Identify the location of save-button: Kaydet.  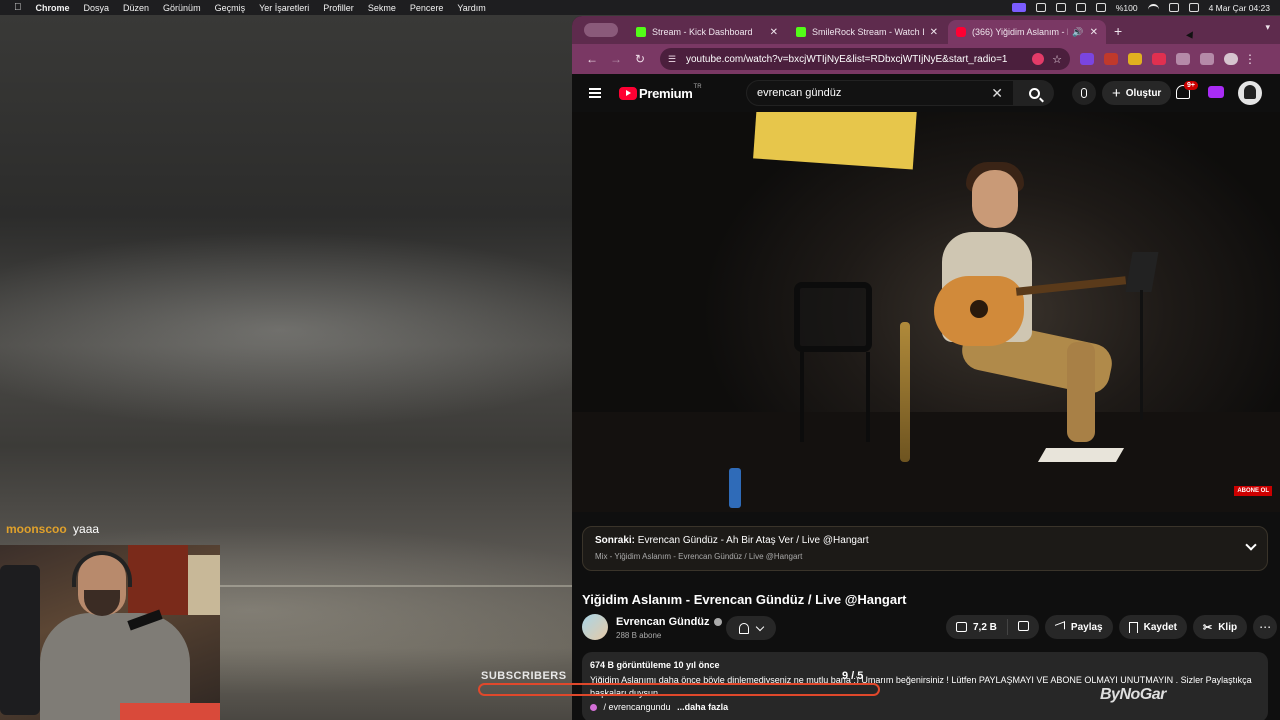
(1152, 627).